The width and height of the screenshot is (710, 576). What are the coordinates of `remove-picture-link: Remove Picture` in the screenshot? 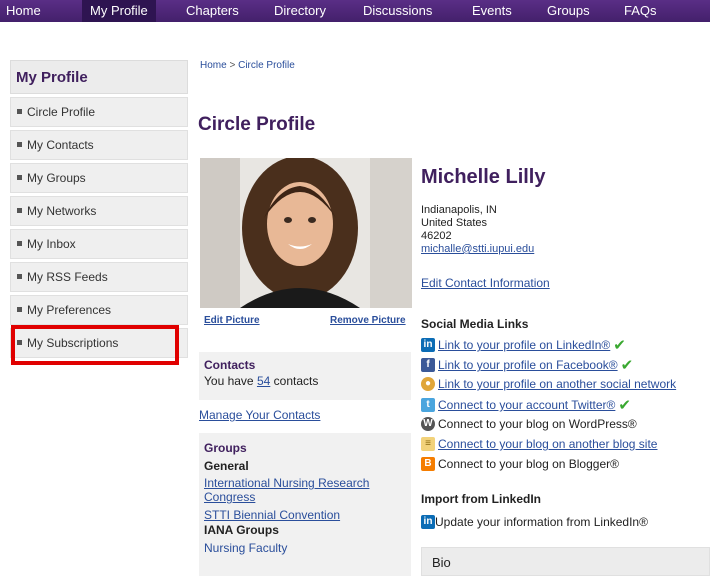 It's located at (368, 320).